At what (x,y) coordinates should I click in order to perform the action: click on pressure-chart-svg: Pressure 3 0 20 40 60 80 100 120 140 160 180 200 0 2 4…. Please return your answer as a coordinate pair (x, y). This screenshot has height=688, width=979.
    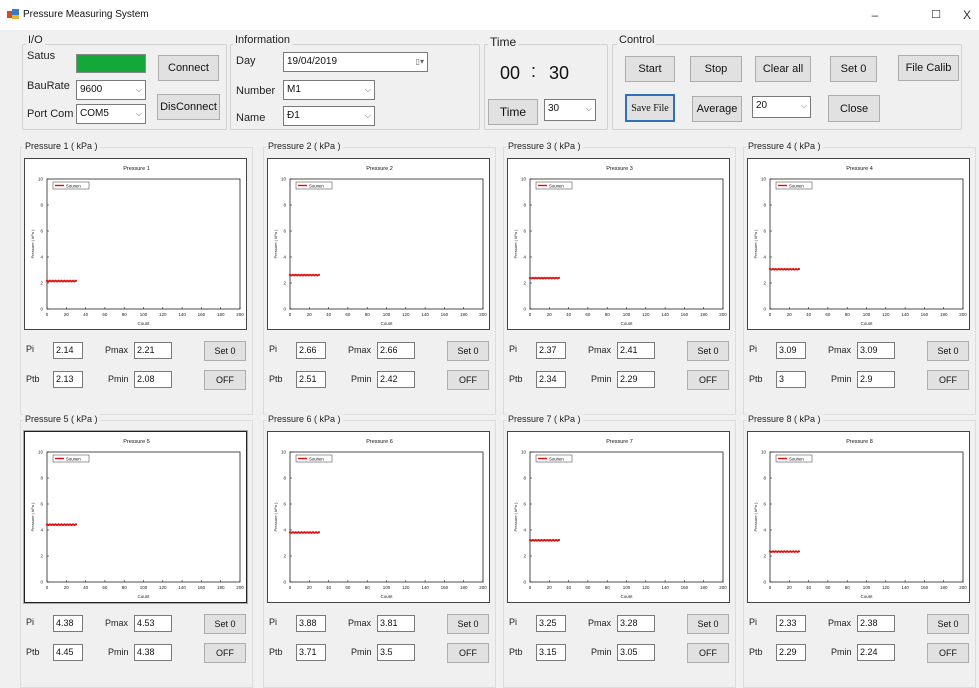
    Looking at the image, I should click on (620, 246).